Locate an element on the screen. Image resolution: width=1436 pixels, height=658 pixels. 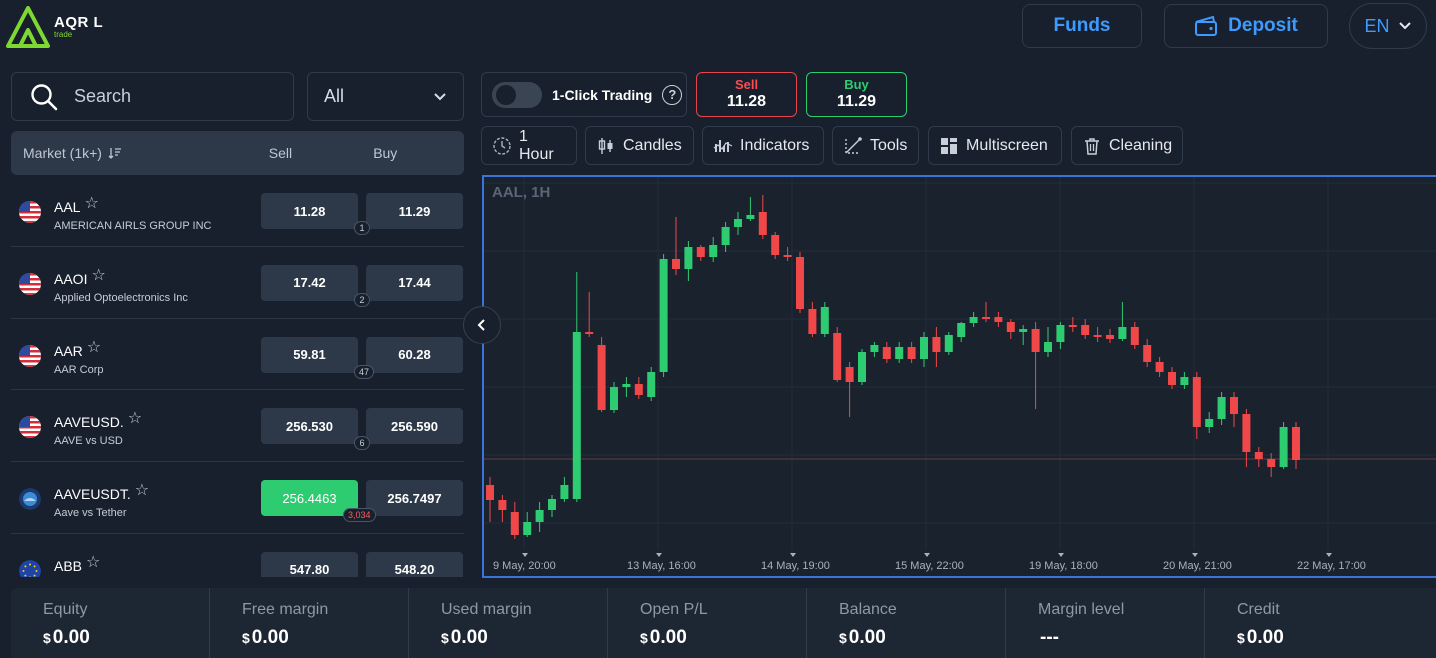
market-row: AAVEUSD. ☆ AAVE vs USD 256.530 256.590 6 is located at coordinates (237, 426).